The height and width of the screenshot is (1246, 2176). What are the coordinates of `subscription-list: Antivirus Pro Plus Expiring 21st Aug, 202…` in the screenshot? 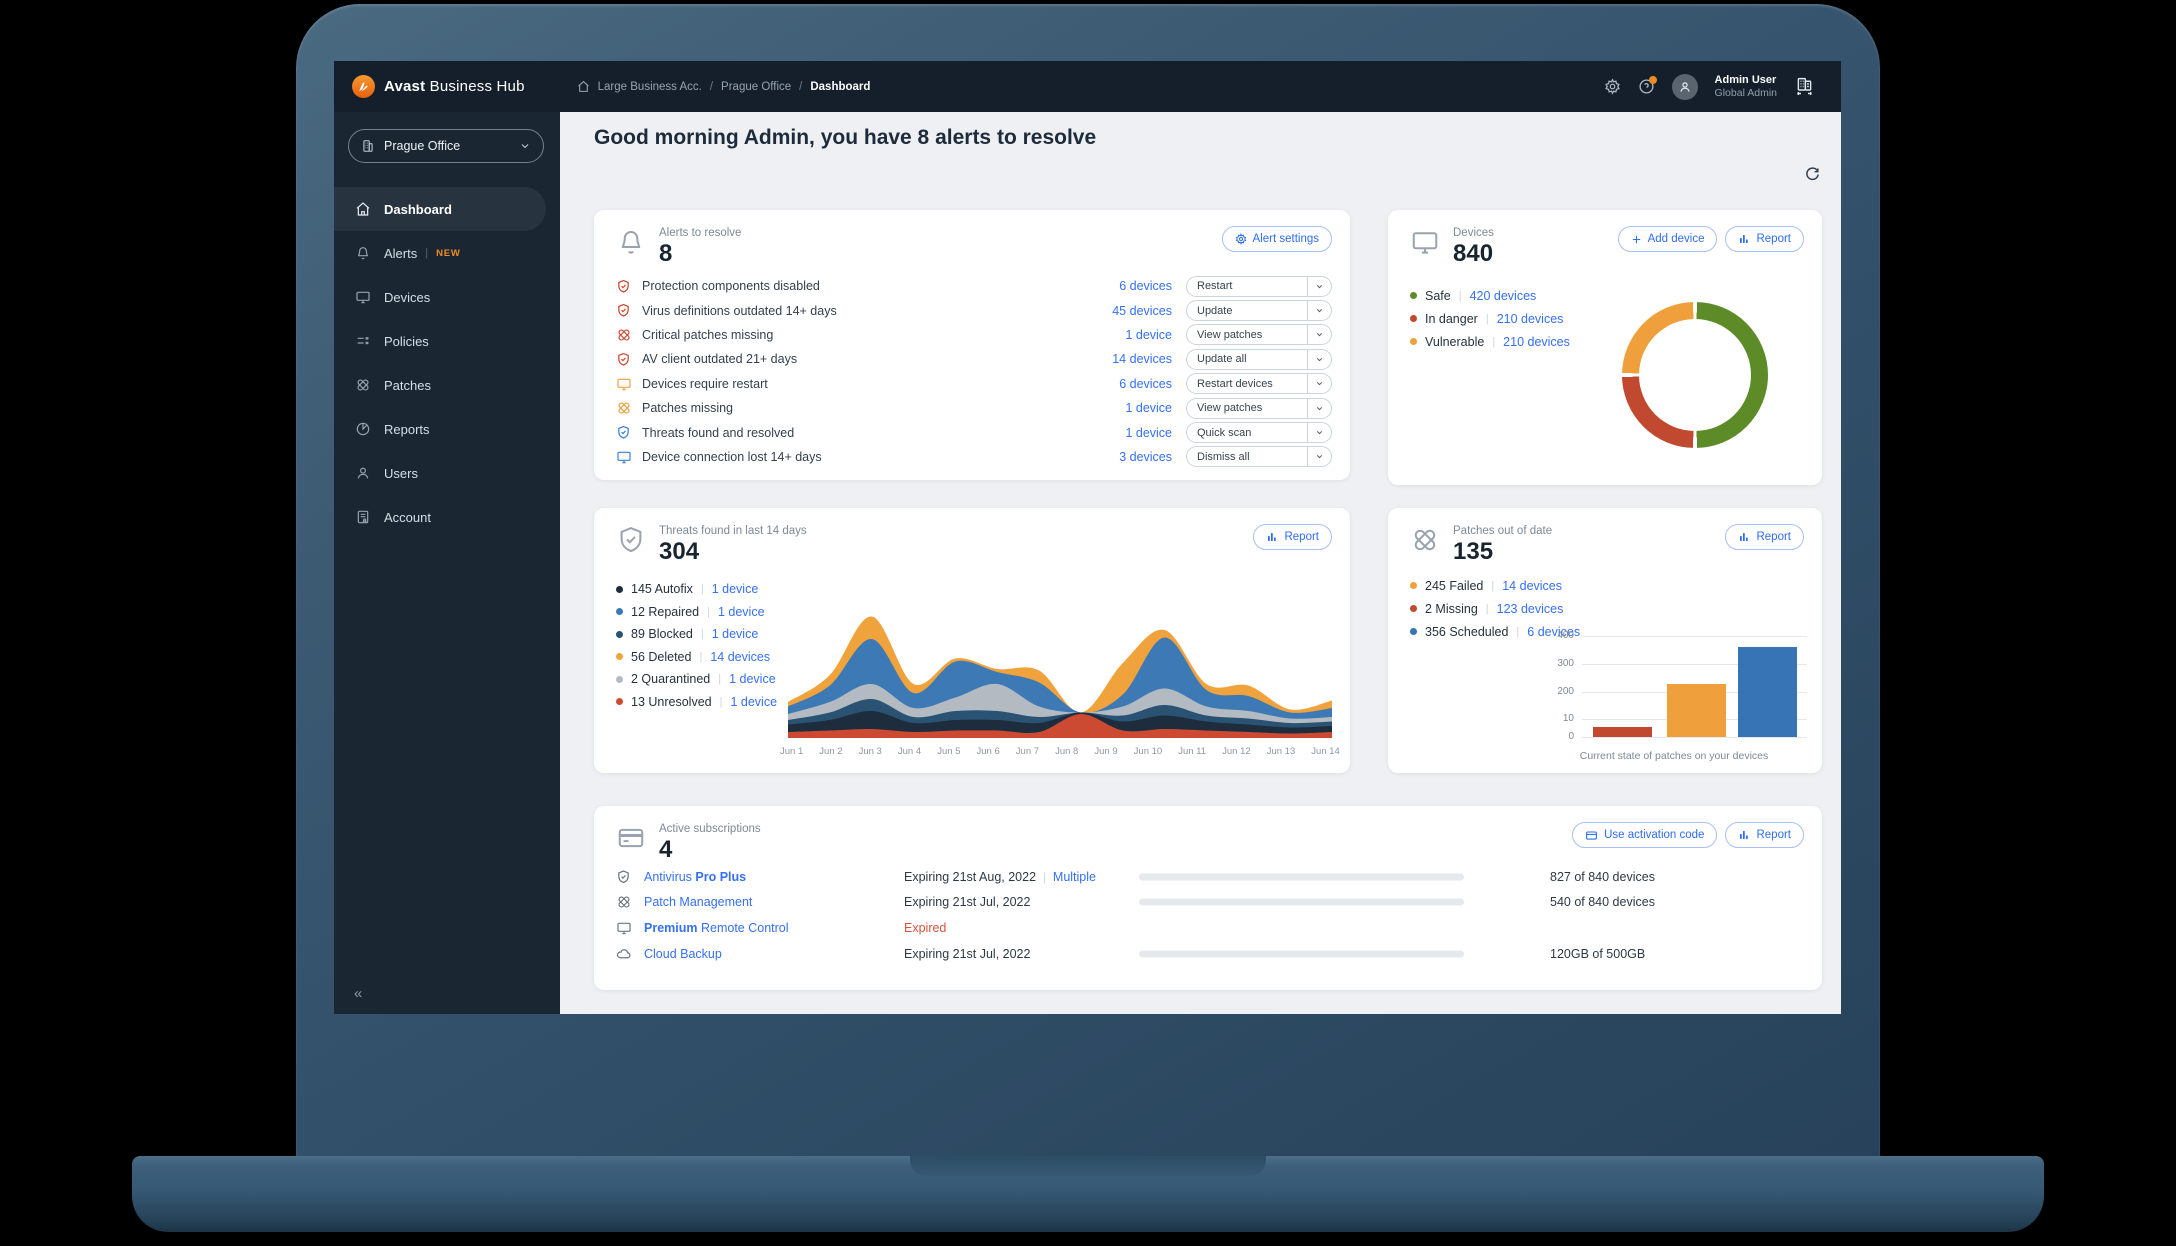 It's located at (1208, 915).